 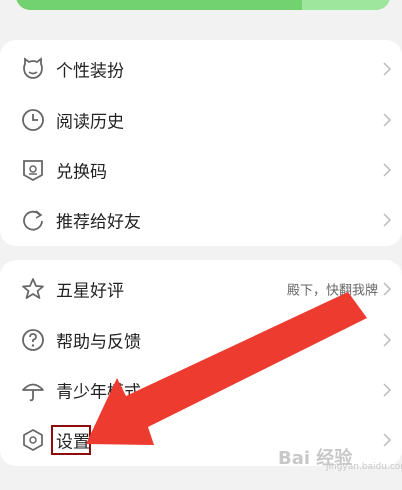 What do you see at coordinates (33, 120) in the screenshot?
I see `clock-icon` at bounding box center [33, 120].